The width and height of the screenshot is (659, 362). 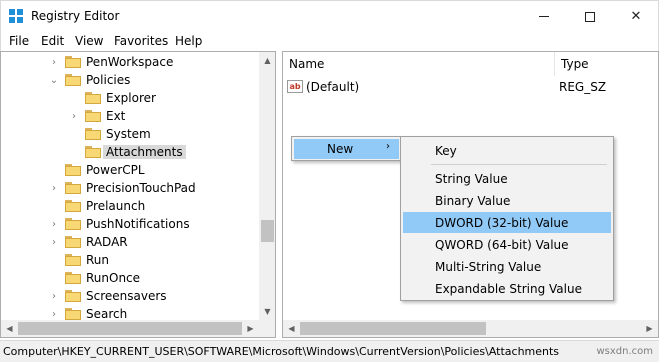 I want to click on submenu-item-key: Key, so click(x=507, y=150).